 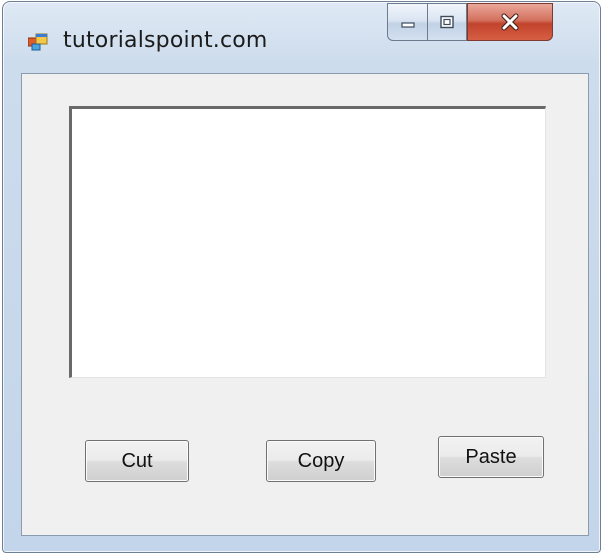 I want to click on close-button, so click(x=510, y=22).